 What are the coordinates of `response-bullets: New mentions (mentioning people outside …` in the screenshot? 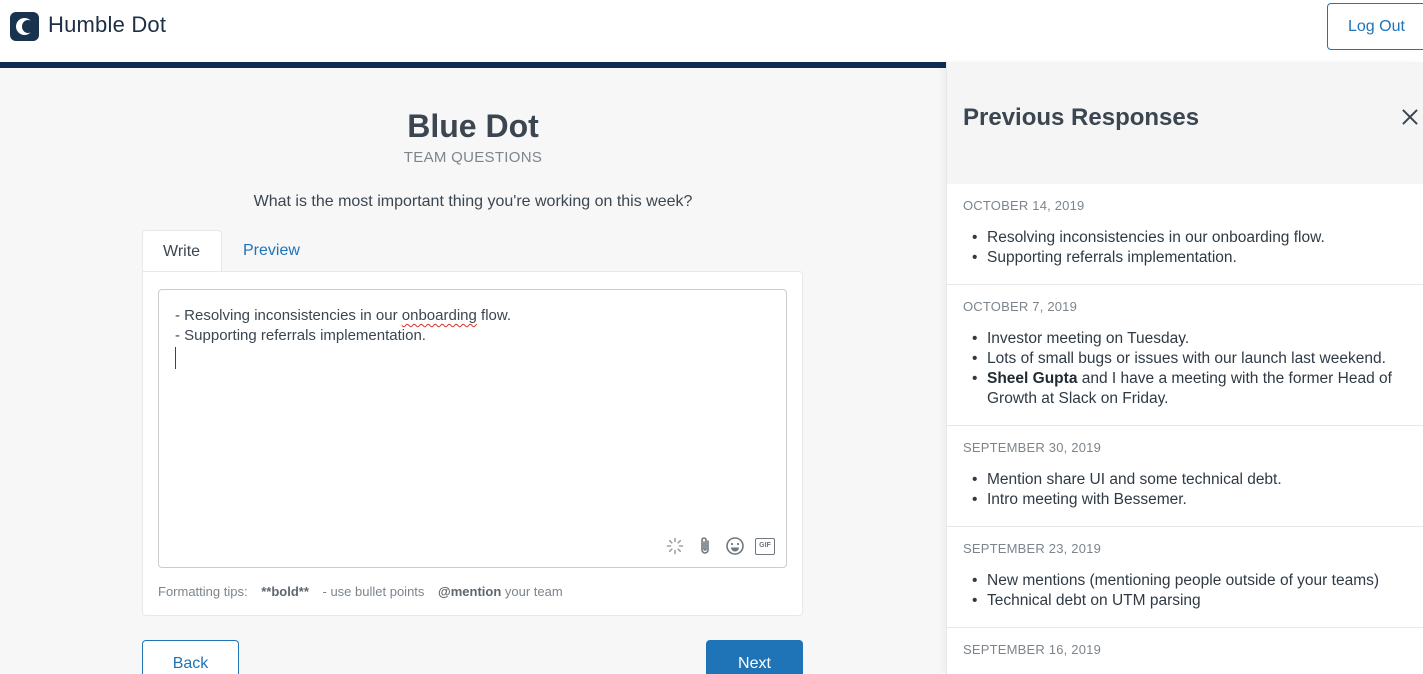 It's located at (1185, 591).